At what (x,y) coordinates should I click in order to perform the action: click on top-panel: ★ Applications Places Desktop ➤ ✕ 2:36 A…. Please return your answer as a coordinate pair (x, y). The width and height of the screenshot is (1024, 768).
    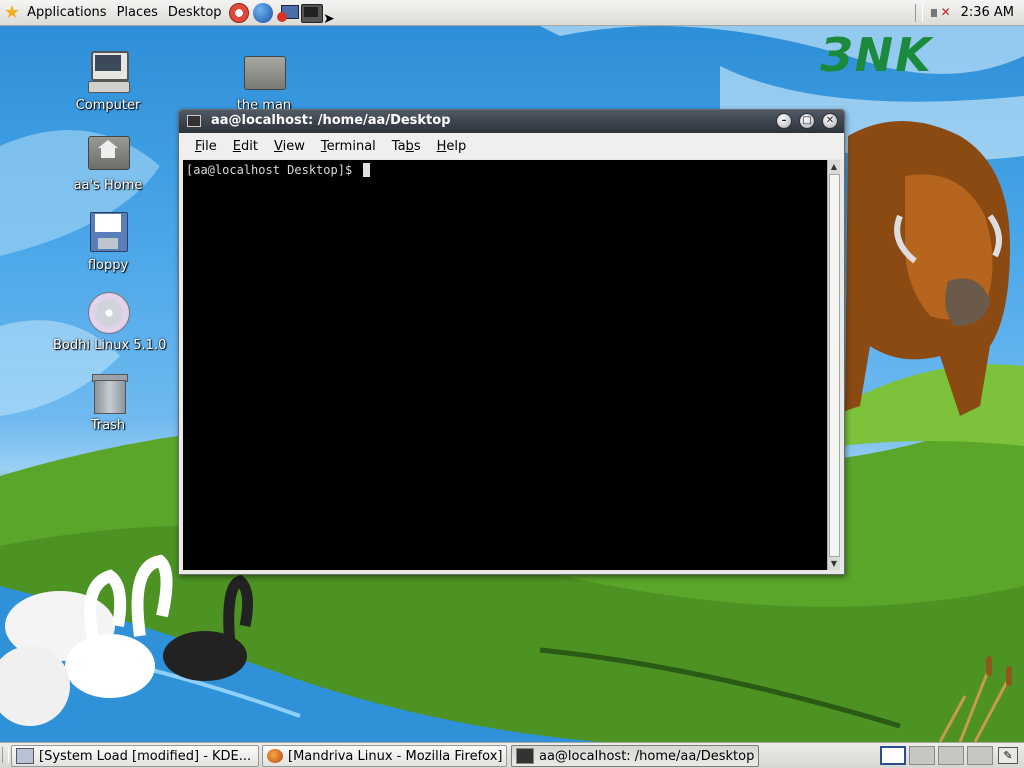
    Looking at the image, I should click on (512, 13).